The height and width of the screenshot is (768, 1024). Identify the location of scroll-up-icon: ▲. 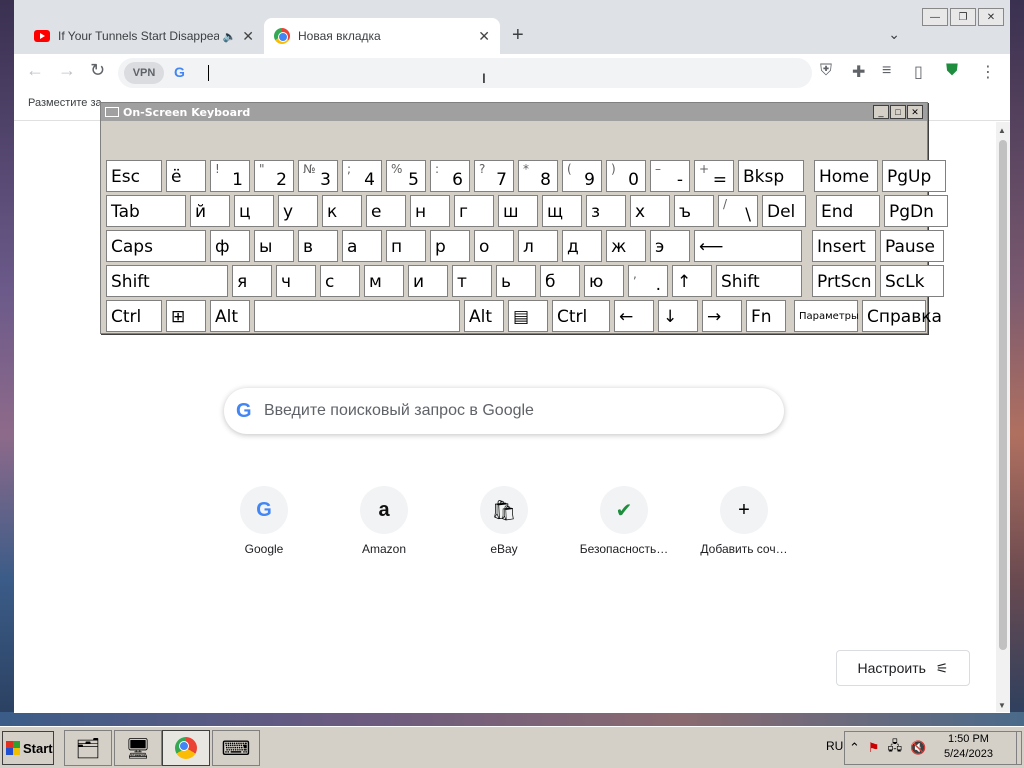
(1002, 130).